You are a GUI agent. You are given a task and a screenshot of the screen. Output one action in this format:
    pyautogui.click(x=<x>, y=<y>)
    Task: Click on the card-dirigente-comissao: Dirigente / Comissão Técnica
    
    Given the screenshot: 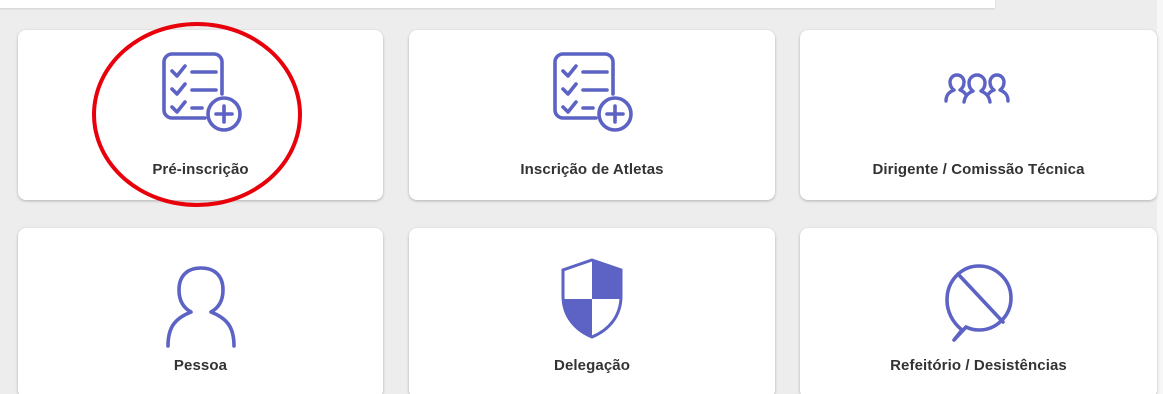 What is the action you would take?
    pyautogui.click(x=978, y=115)
    